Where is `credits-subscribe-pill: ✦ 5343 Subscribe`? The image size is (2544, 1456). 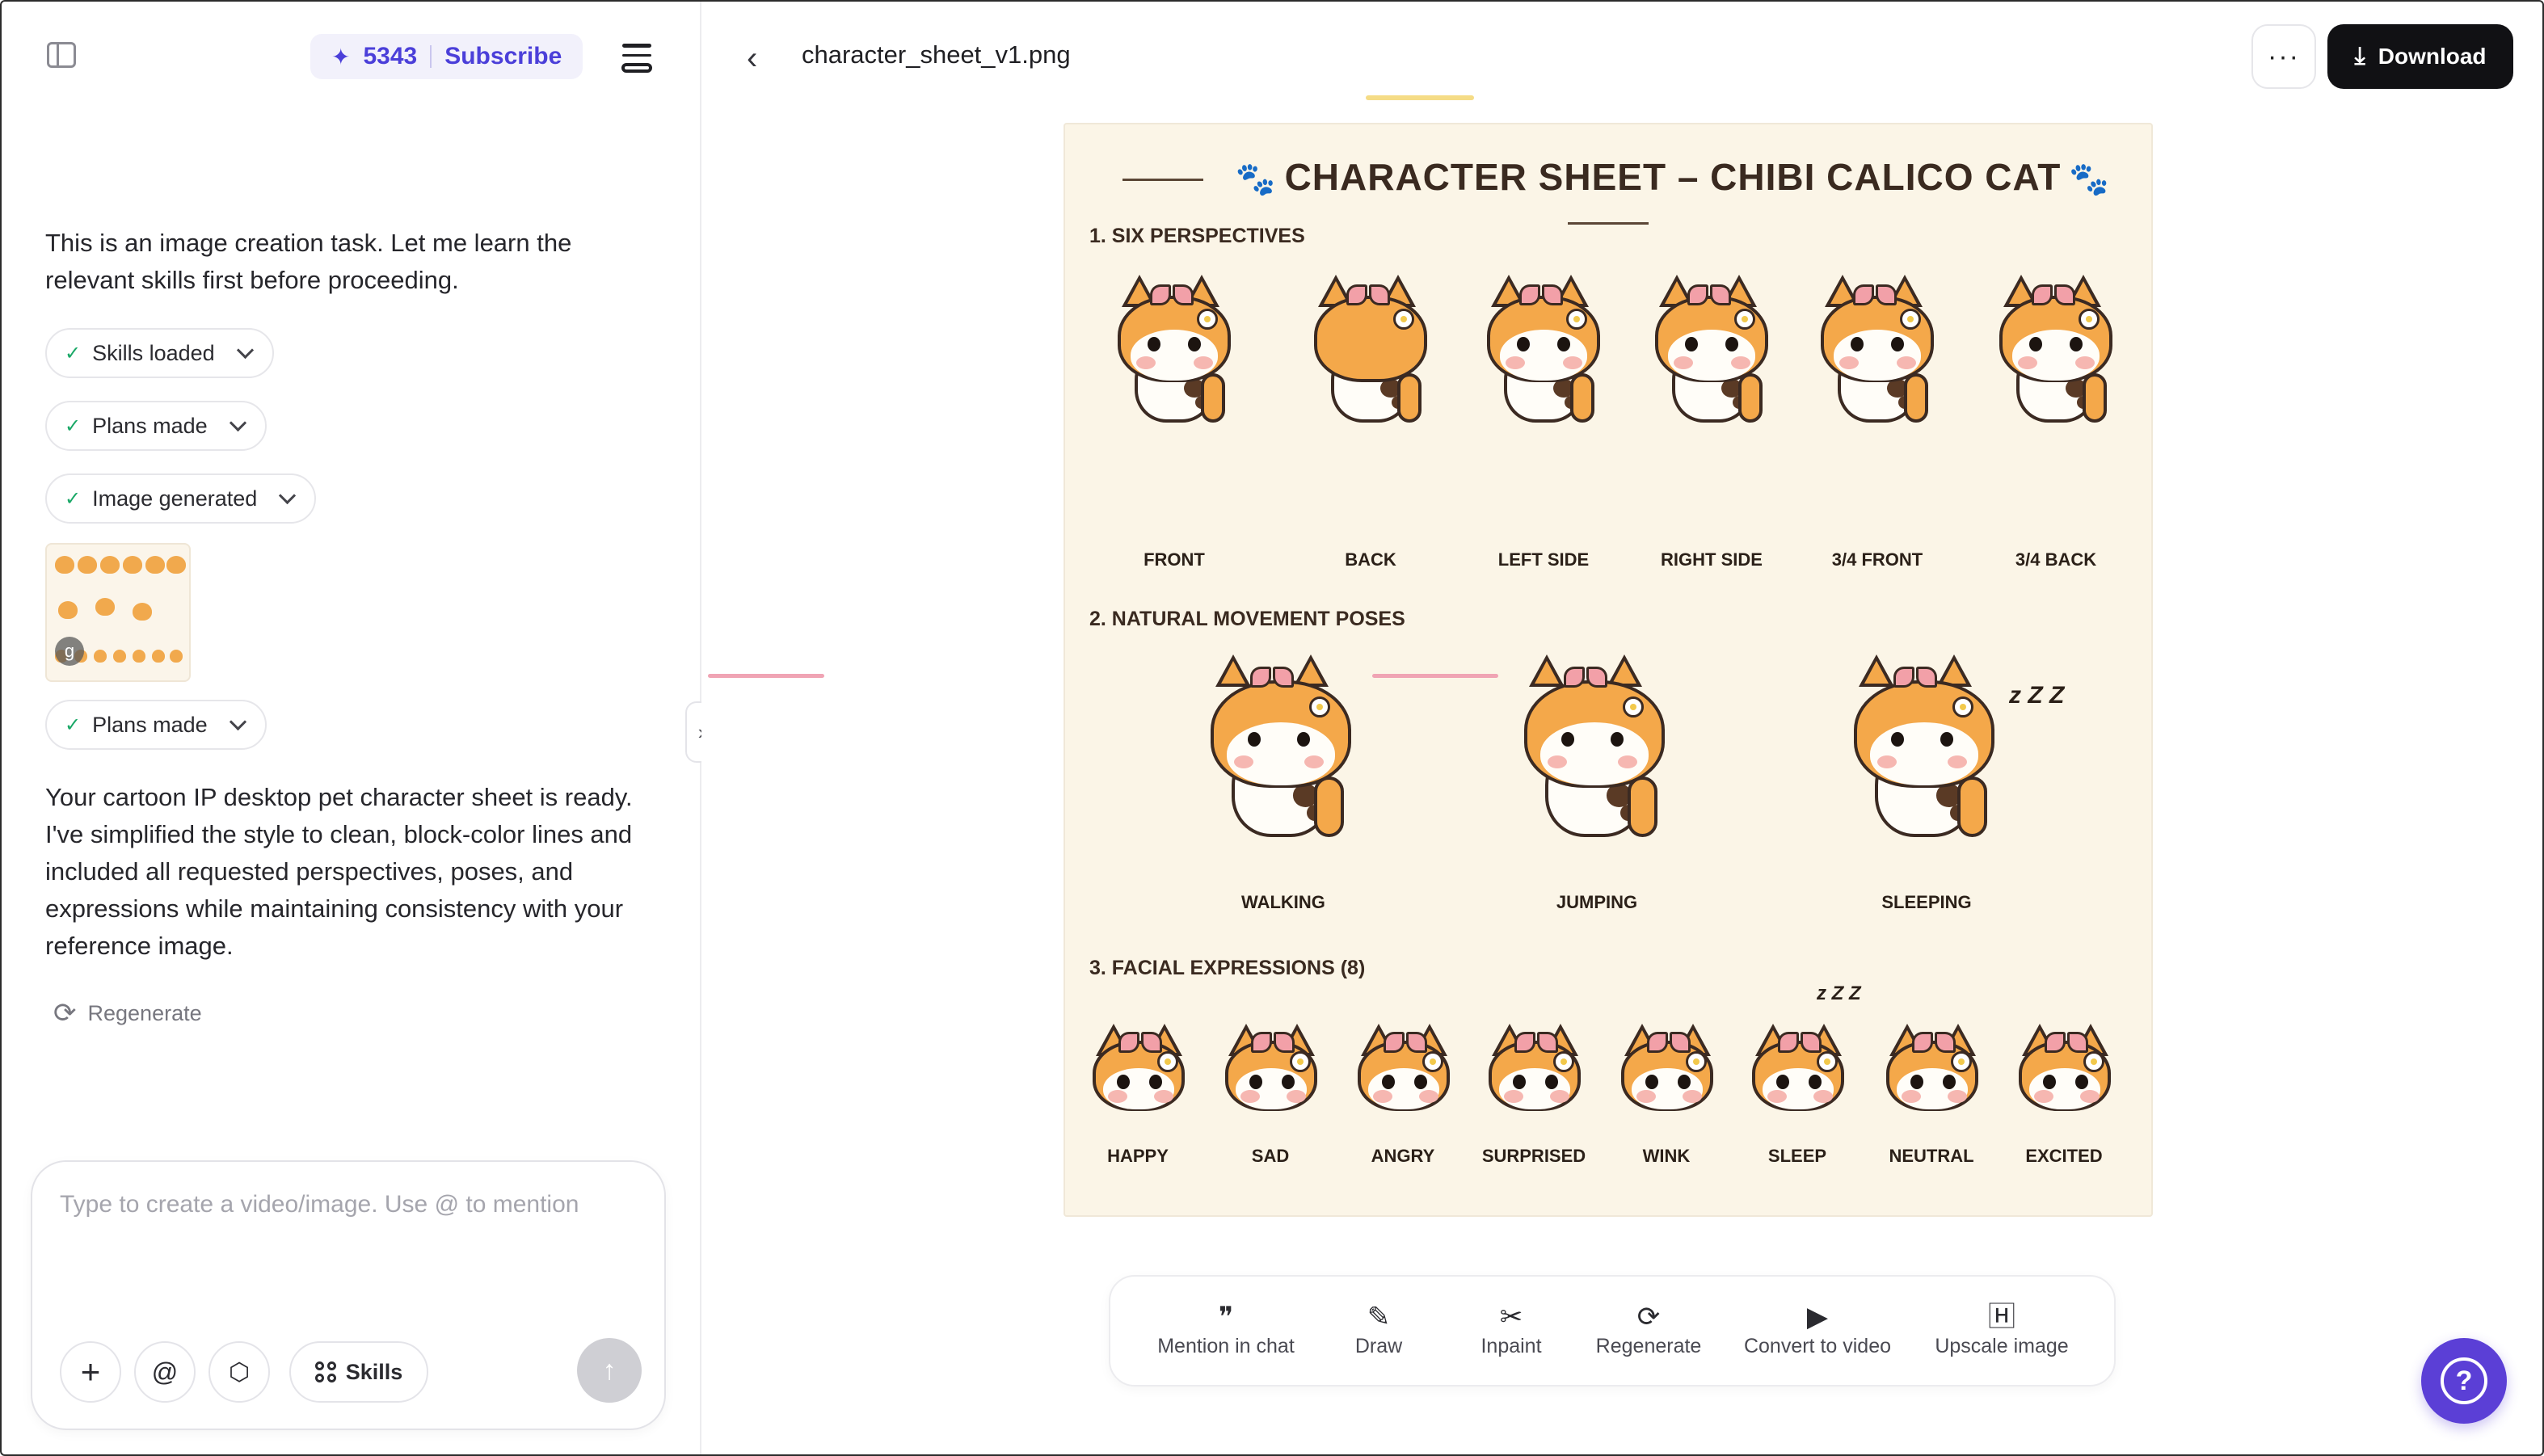
credits-subscribe-pill: ✦ 5343 Subscribe is located at coordinates (446, 56).